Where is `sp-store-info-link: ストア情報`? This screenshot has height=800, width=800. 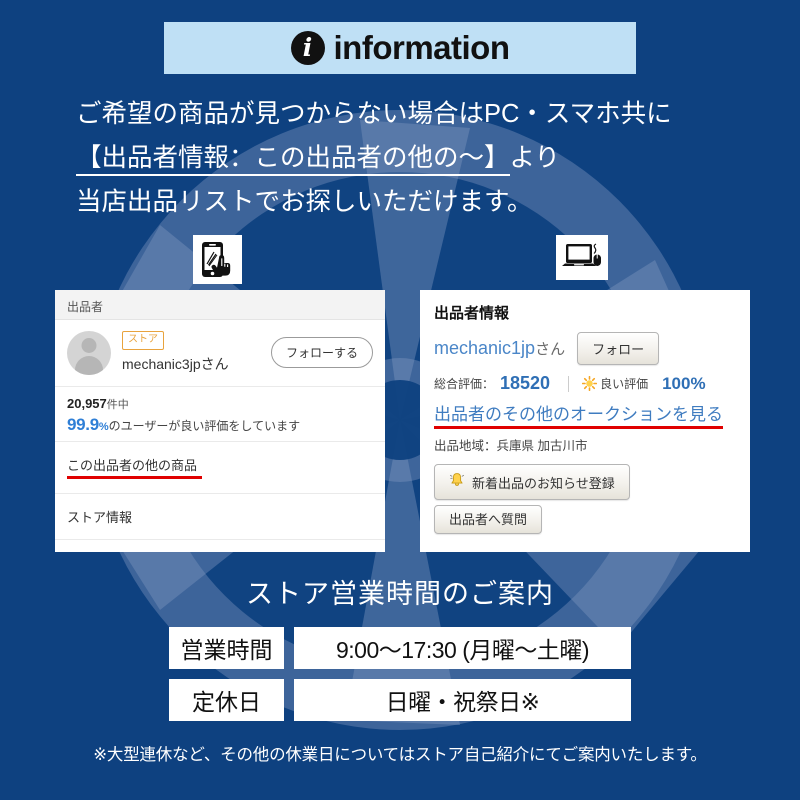
sp-store-info-link: ストア情報 is located at coordinates (220, 517).